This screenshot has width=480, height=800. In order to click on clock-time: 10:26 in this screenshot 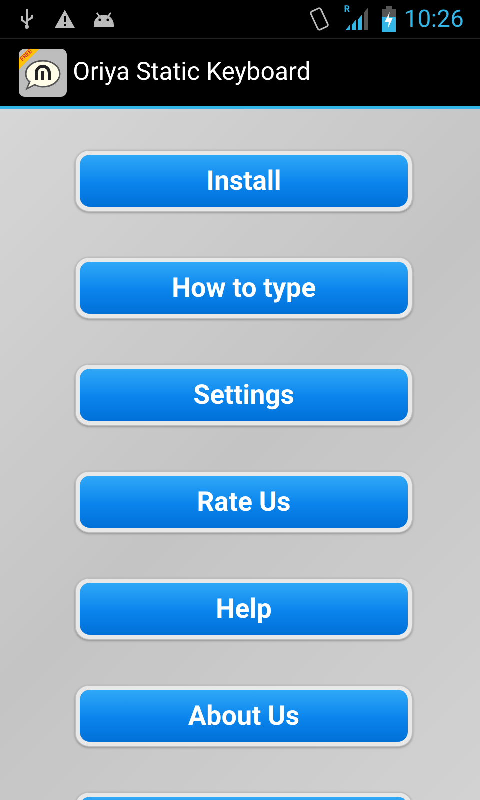, I will do `click(434, 19)`.